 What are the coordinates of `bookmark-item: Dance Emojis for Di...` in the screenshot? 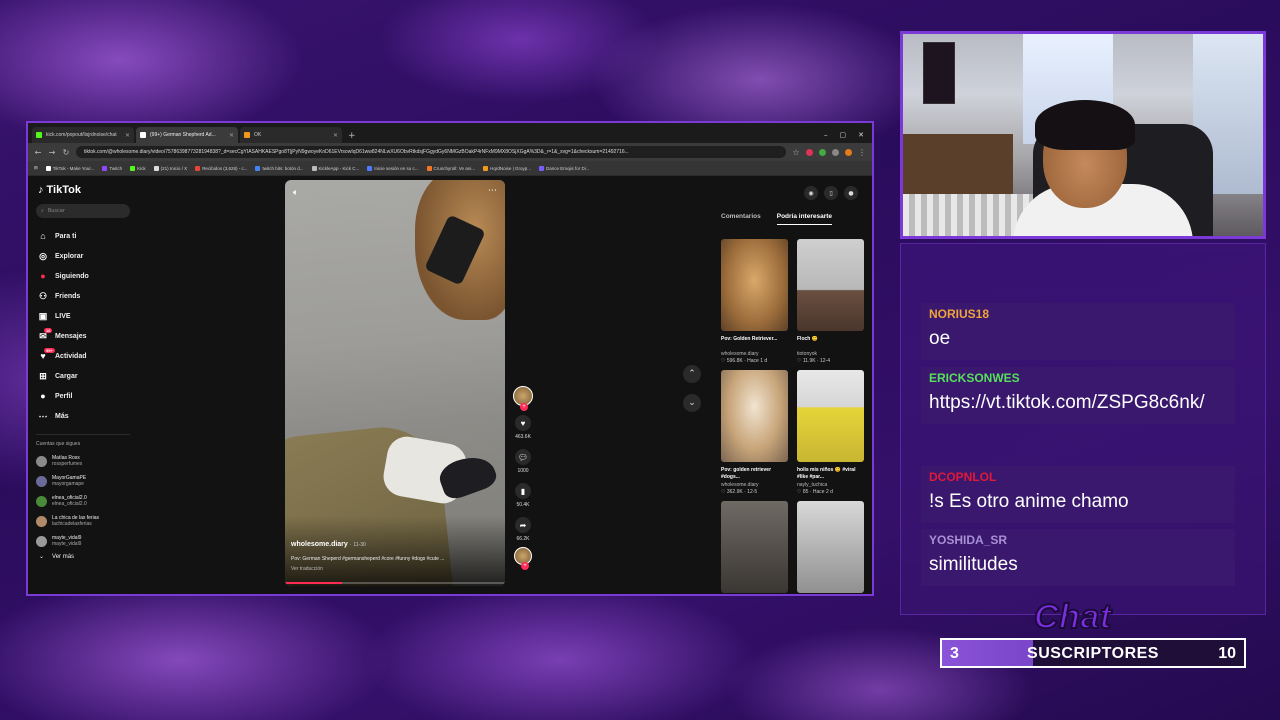 It's located at (564, 168).